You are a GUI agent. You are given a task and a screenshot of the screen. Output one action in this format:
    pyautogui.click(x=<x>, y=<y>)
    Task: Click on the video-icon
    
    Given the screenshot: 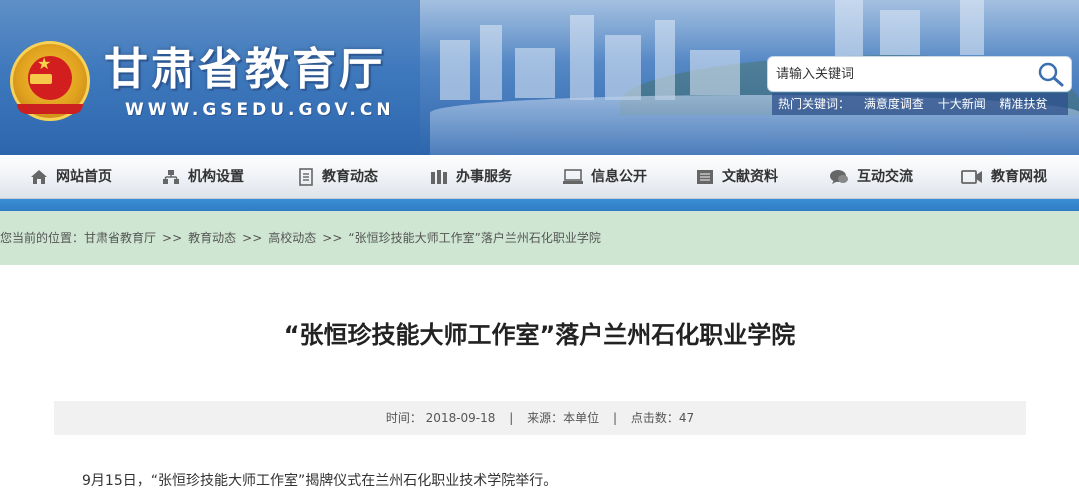 What is the action you would take?
    pyautogui.click(x=971, y=177)
    